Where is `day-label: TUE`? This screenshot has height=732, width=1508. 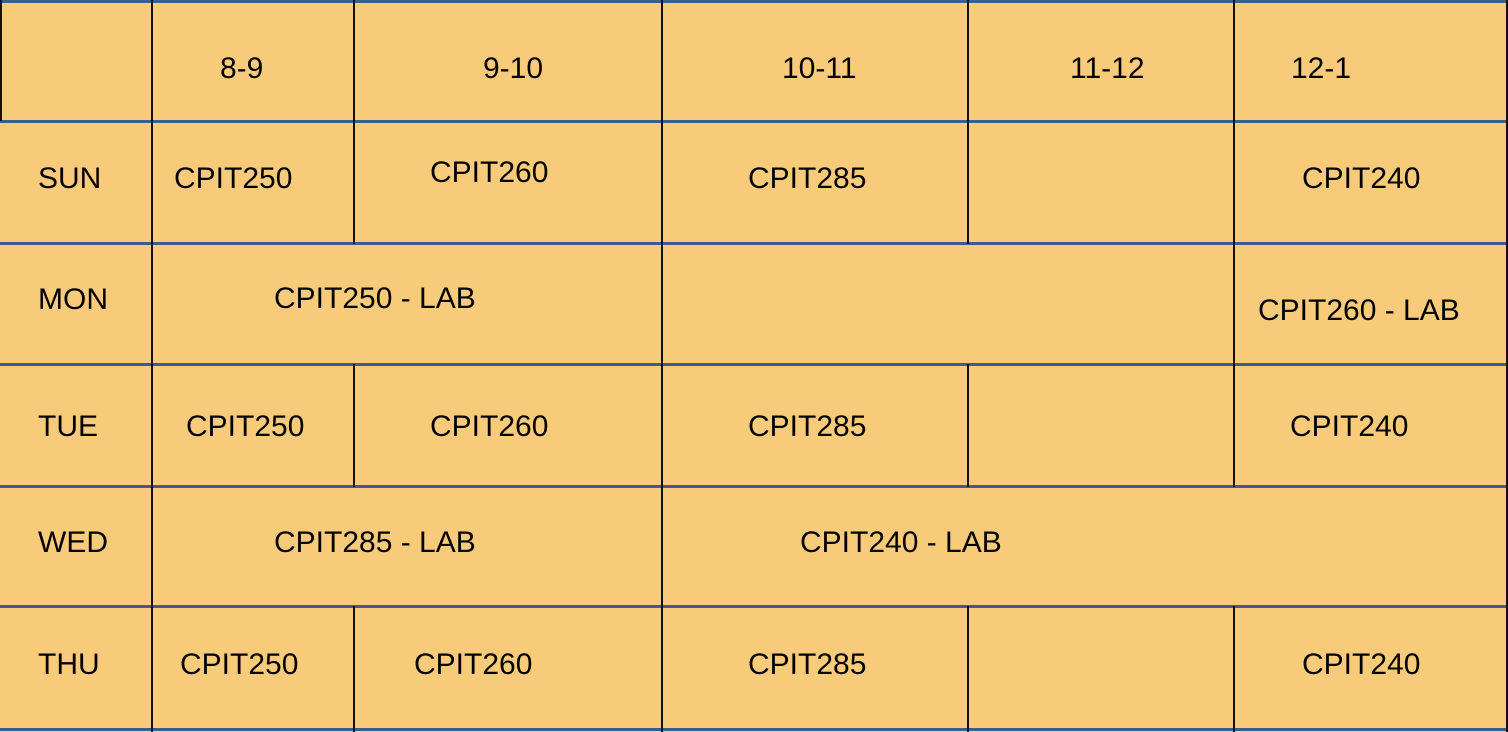
day-label: TUE is located at coordinates (68, 426).